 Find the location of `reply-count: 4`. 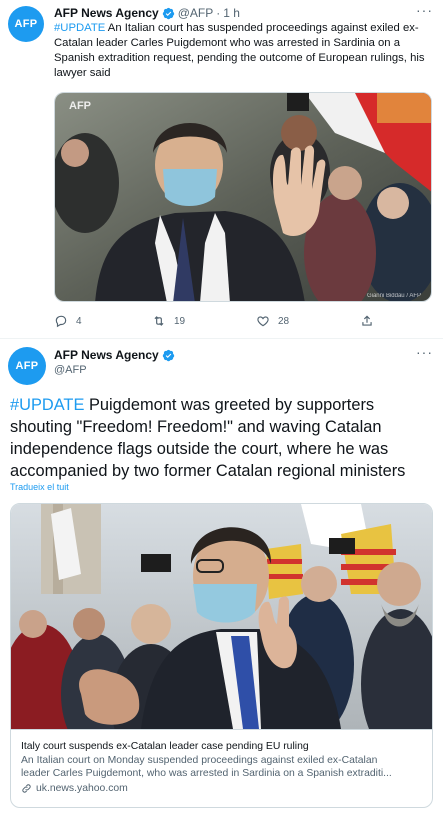

reply-count: 4 is located at coordinates (79, 321).